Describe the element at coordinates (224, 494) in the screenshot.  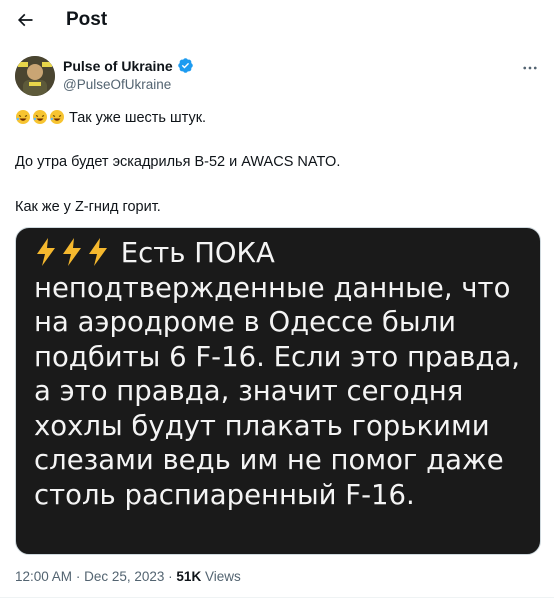
I see `media-line: столь распиаренный F-16.` at that location.